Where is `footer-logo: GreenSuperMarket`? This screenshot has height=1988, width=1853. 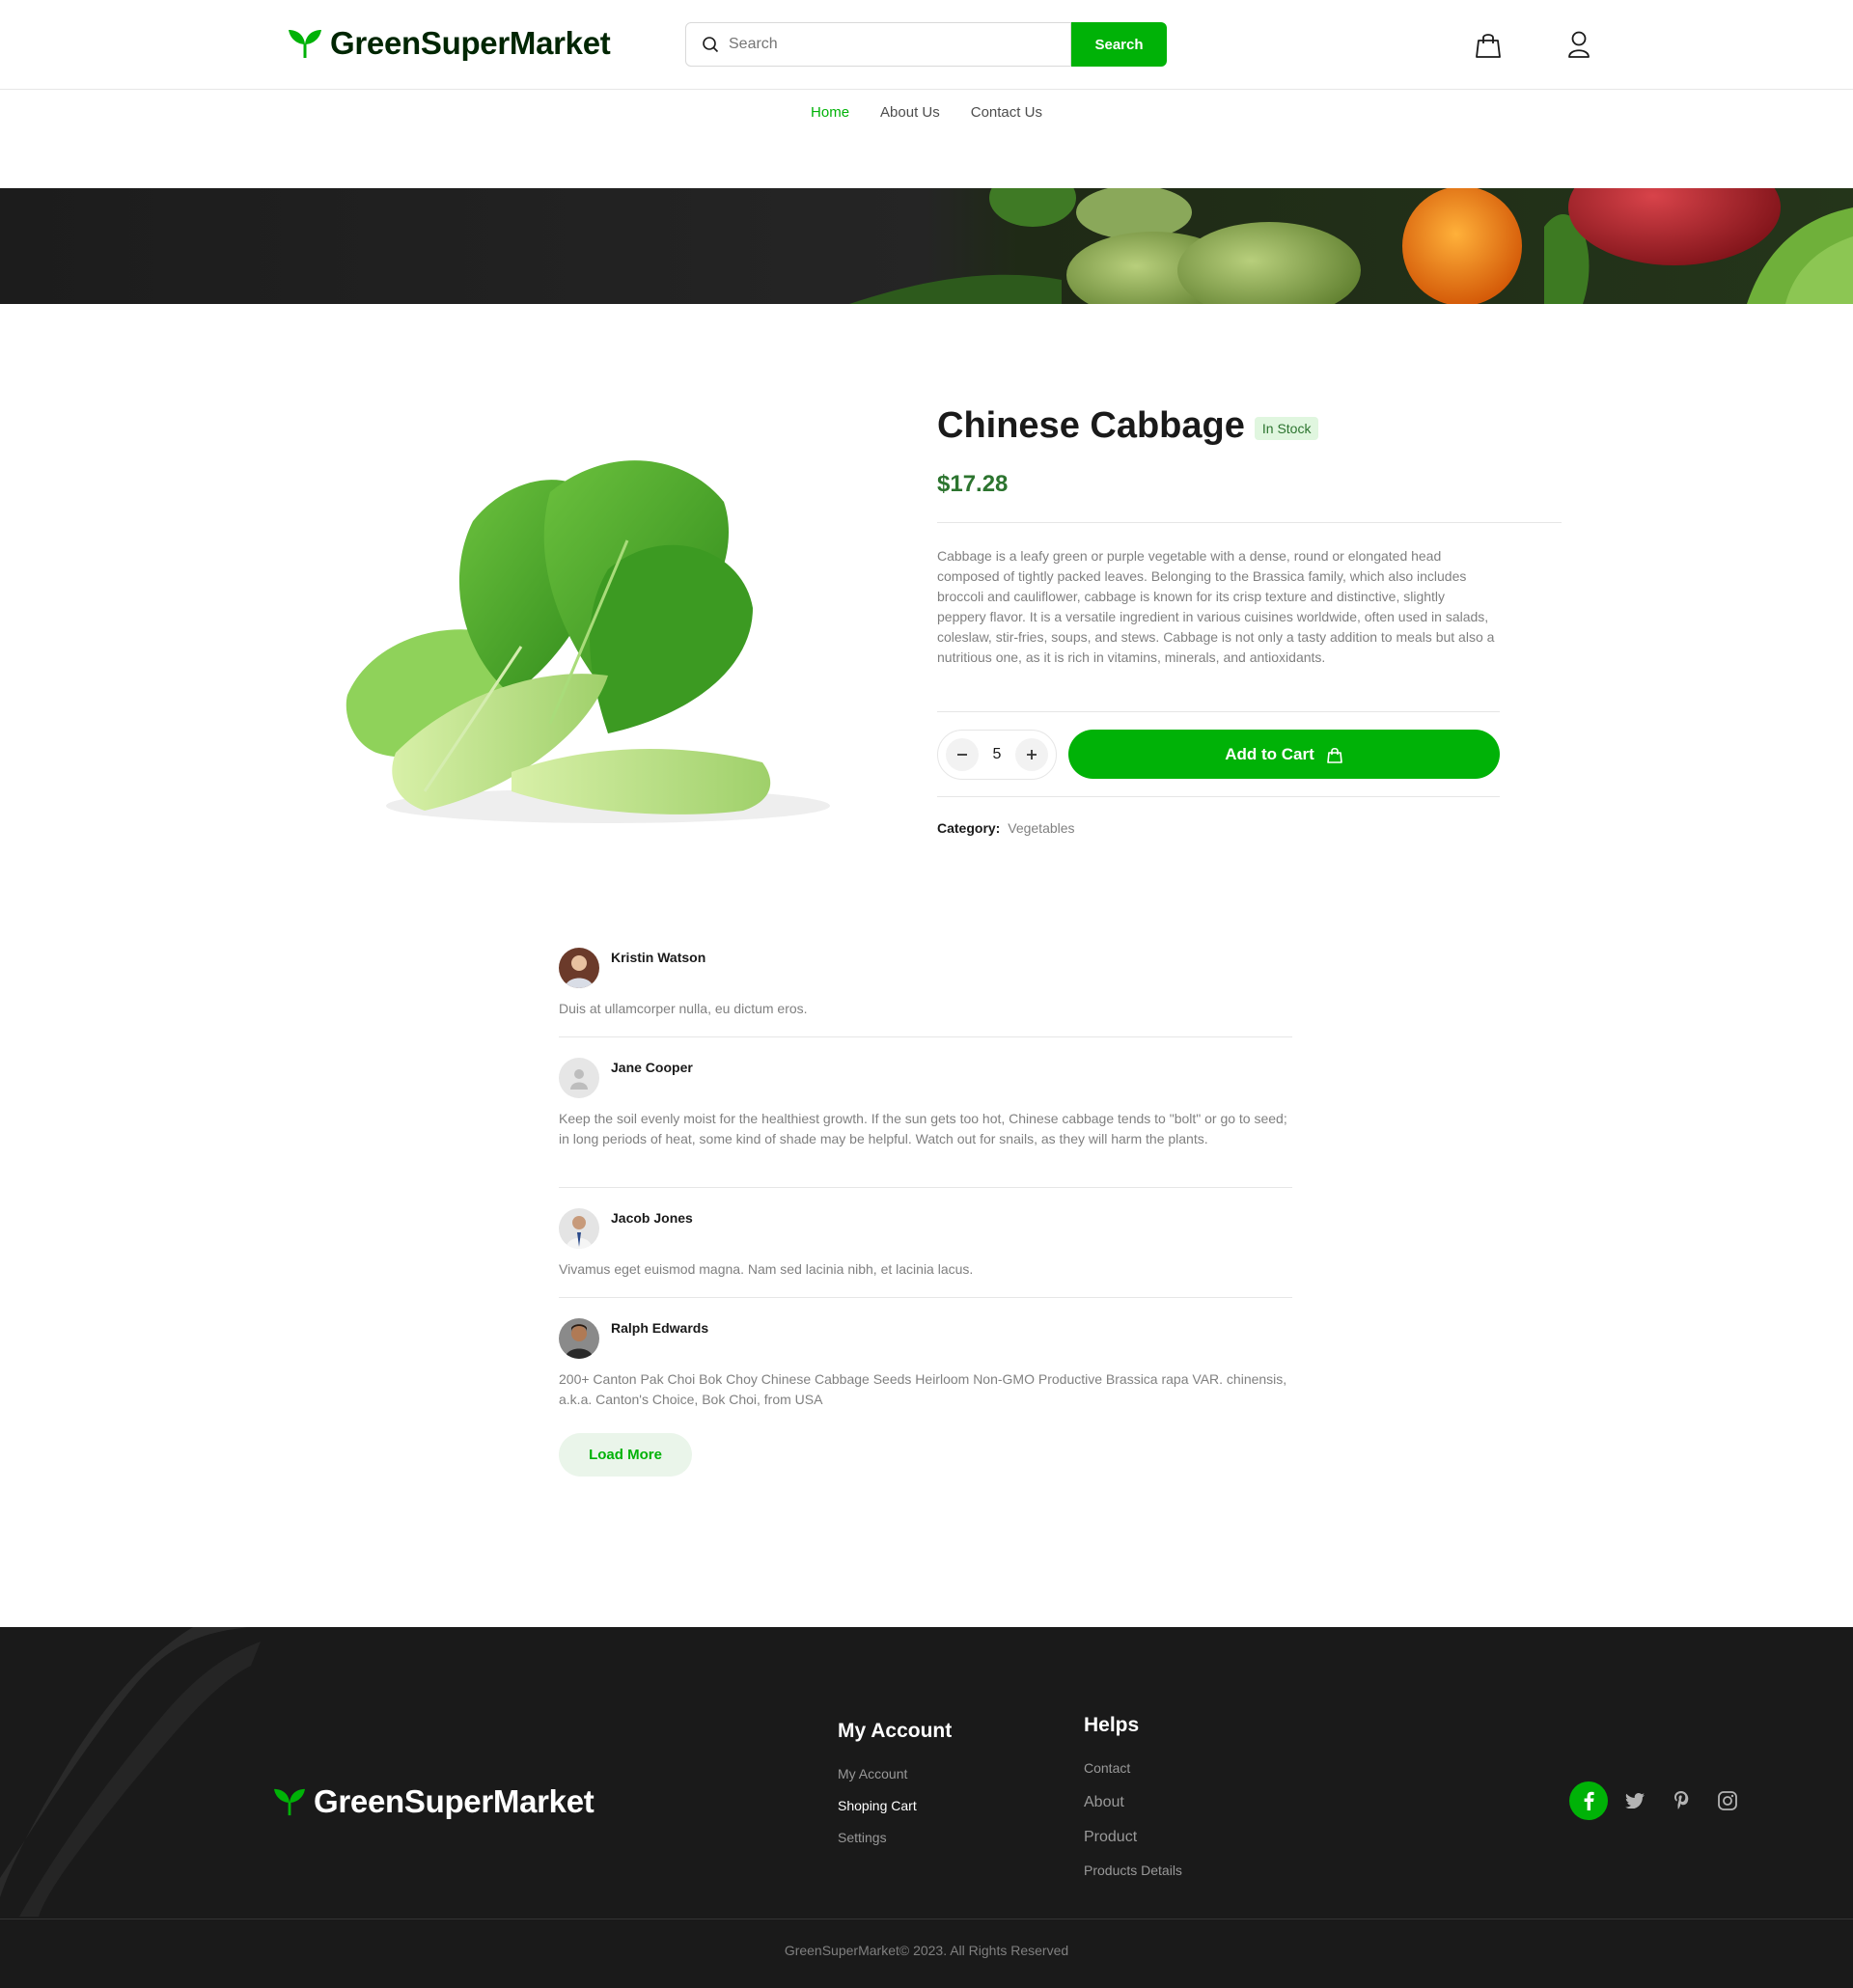
footer-logo: GreenSuperMarket is located at coordinates (434, 1801).